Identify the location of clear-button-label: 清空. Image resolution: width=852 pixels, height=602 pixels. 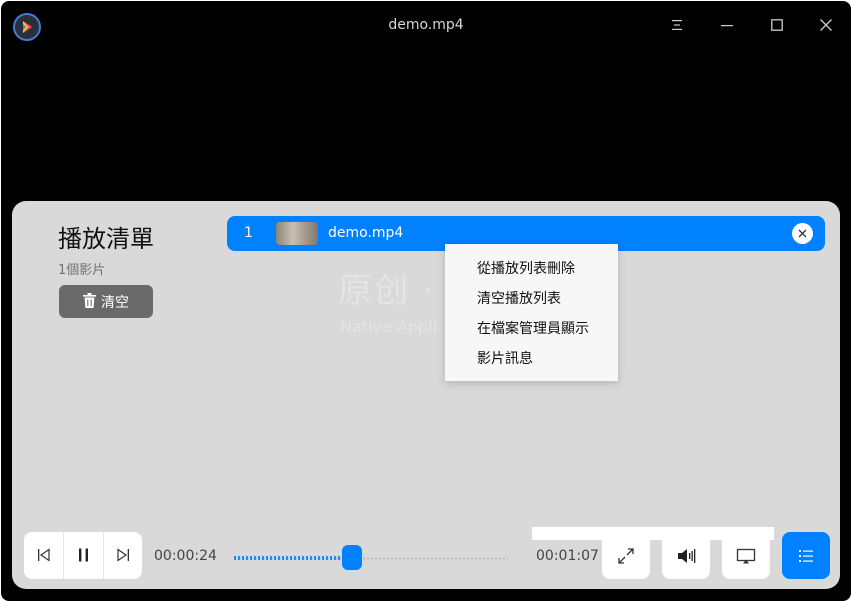
(115, 303).